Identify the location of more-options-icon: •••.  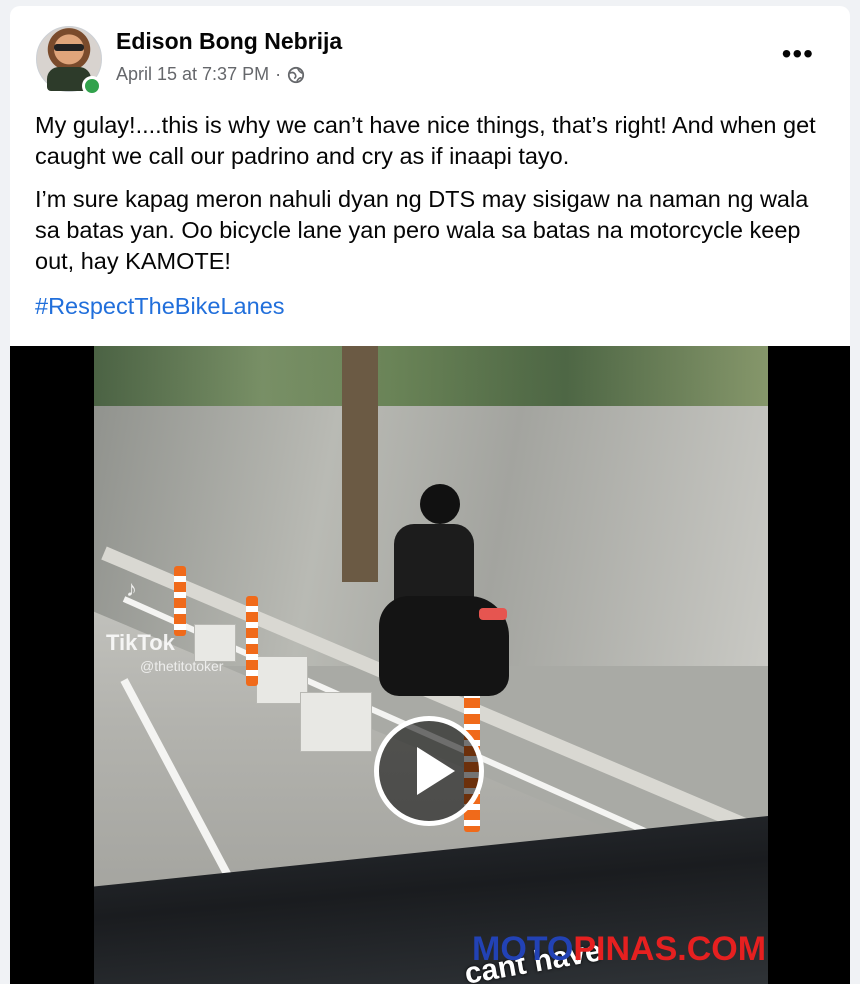
(798, 54).